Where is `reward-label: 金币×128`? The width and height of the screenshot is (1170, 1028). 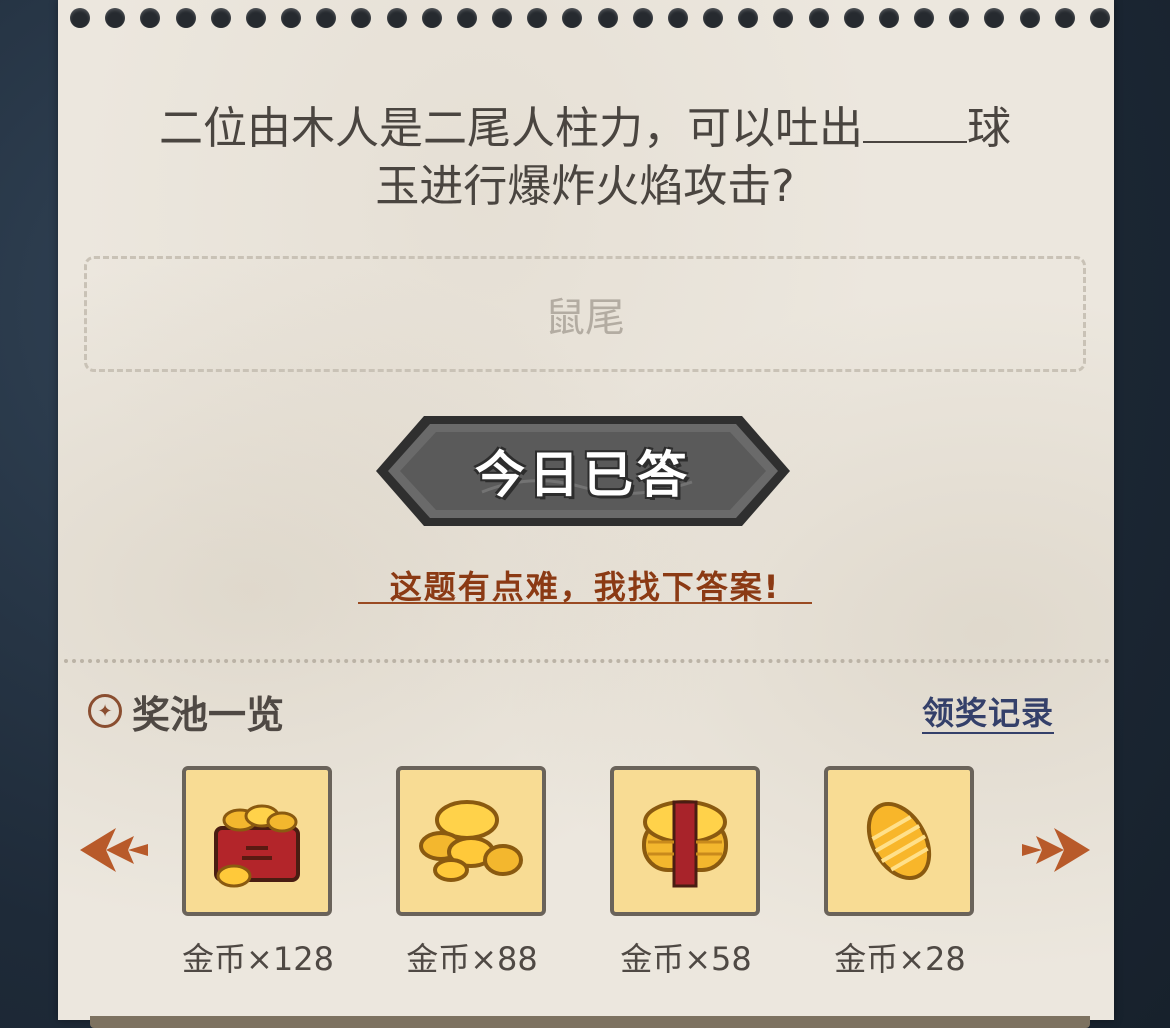 reward-label: 金币×128 is located at coordinates (258, 959).